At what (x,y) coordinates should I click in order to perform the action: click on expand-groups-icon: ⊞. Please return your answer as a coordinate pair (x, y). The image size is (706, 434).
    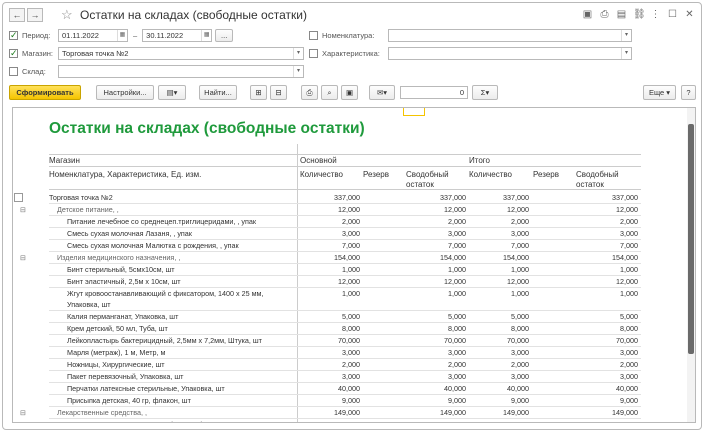
    Looking at the image, I should click on (258, 92).